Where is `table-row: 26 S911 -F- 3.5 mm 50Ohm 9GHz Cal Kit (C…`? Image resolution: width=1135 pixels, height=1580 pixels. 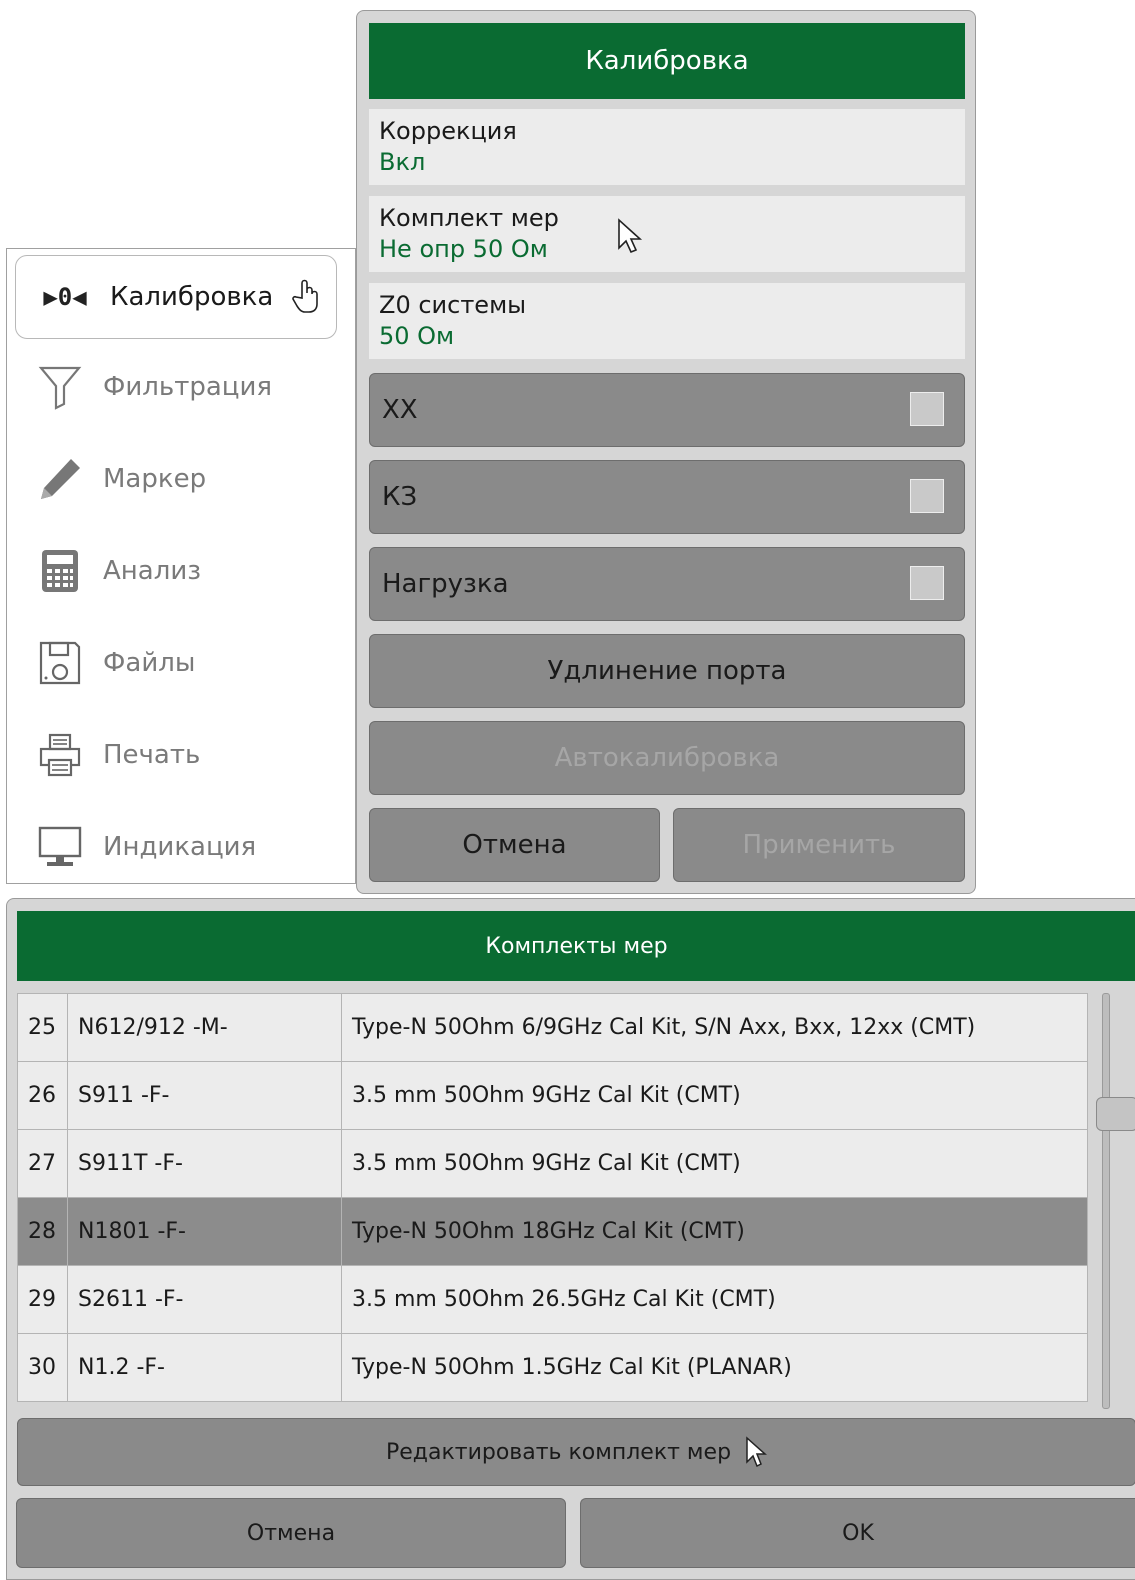 table-row: 26 S911 -F- 3.5 mm 50Ohm 9GHz Cal Kit (C… is located at coordinates (552, 1095).